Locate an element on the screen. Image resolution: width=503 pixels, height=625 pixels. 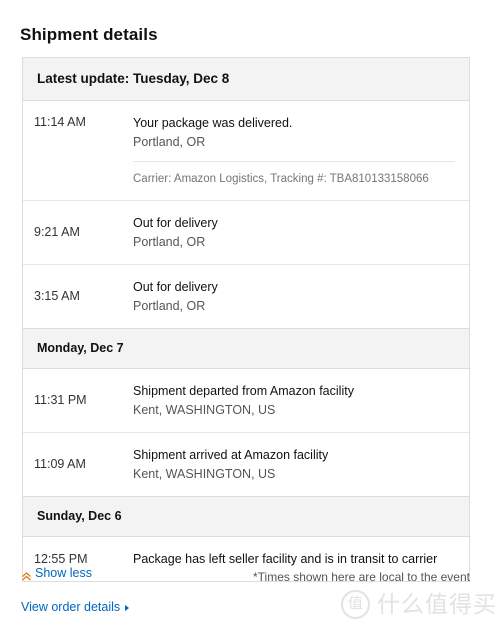
watermark-text: 什么值得买 is located at coordinates (437, 604).